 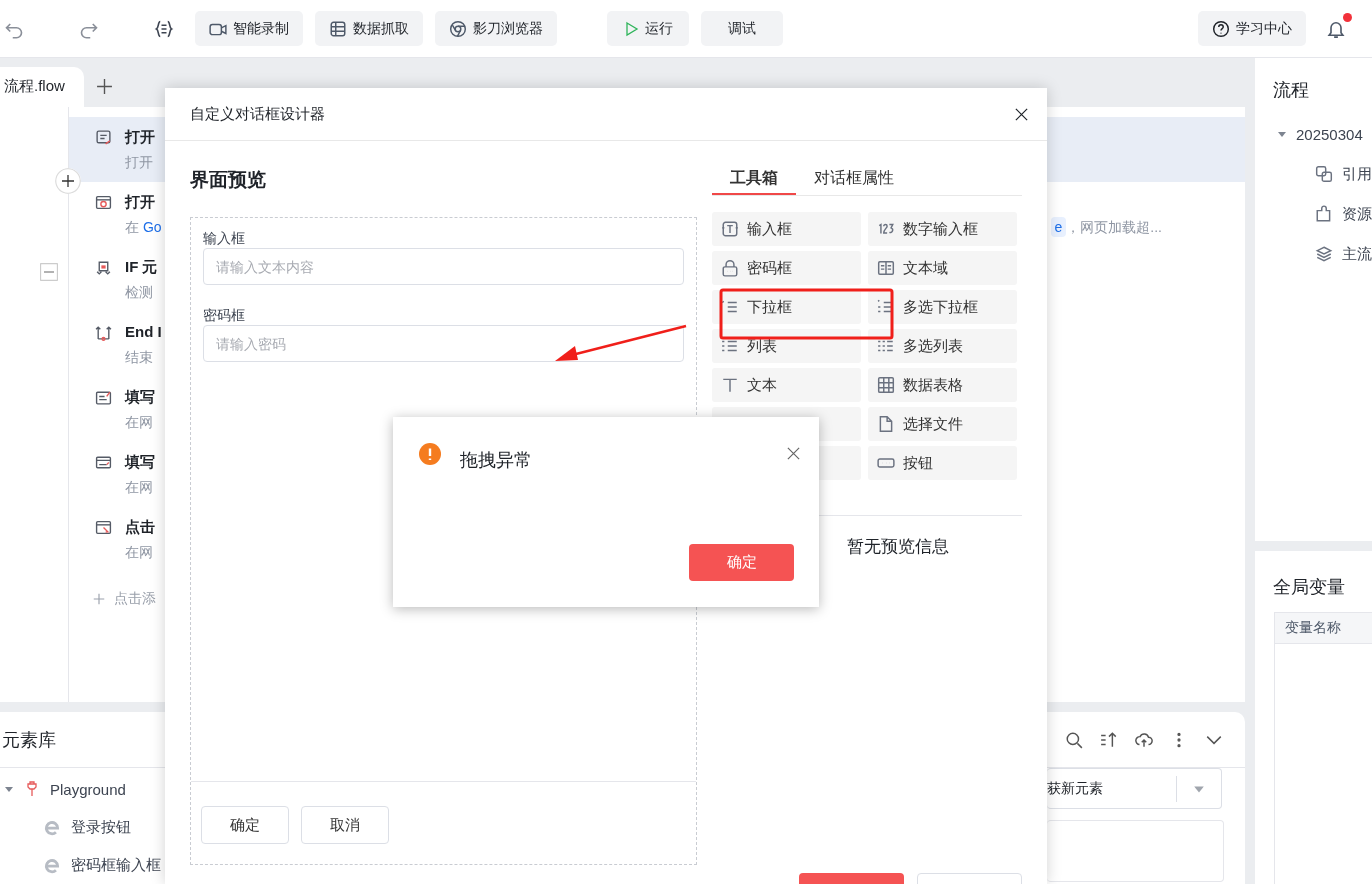 What do you see at coordinates (139, 292) in the screenshot?
I see `step-description: 检测` at bounding box center [139, 292].